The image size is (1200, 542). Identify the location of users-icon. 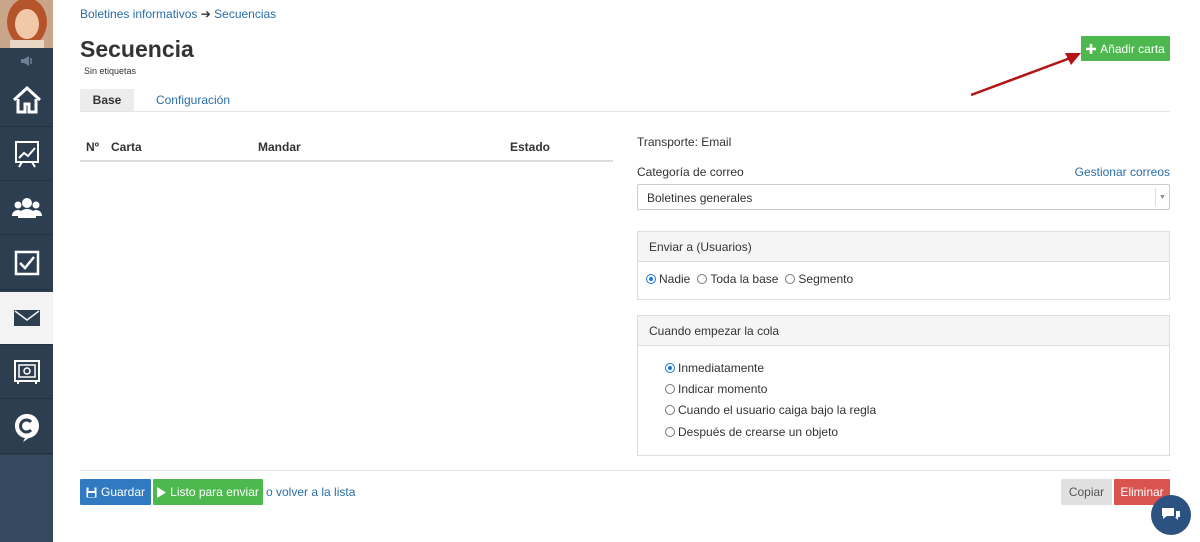
(26, 208).